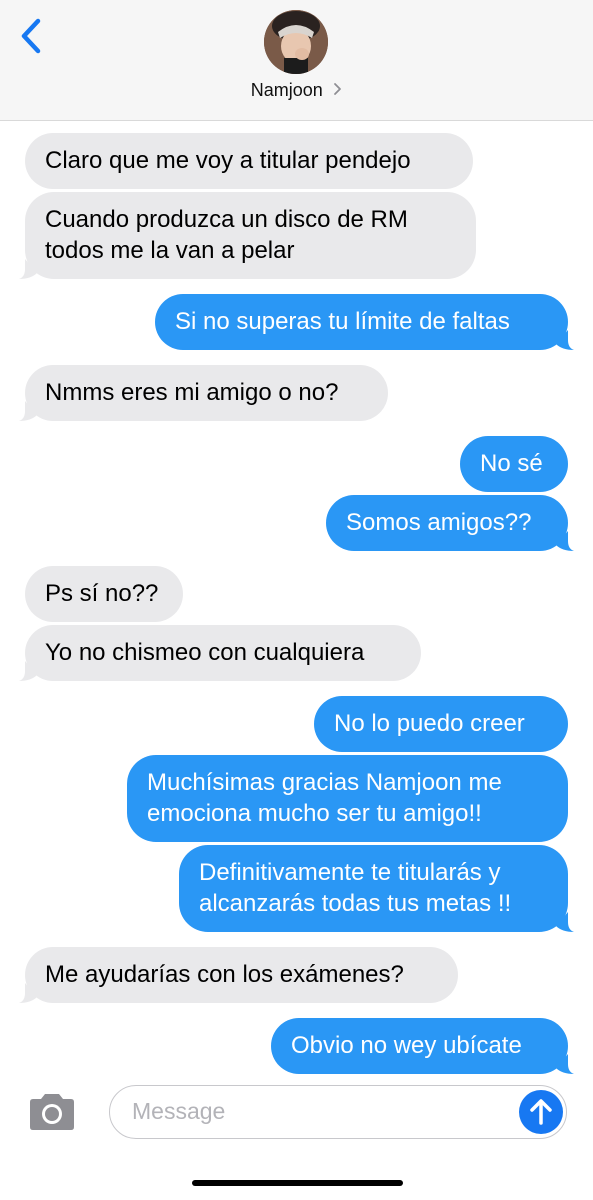  I want to click on message-bubble-incoming: Ps sí no??, so click(104, 594).